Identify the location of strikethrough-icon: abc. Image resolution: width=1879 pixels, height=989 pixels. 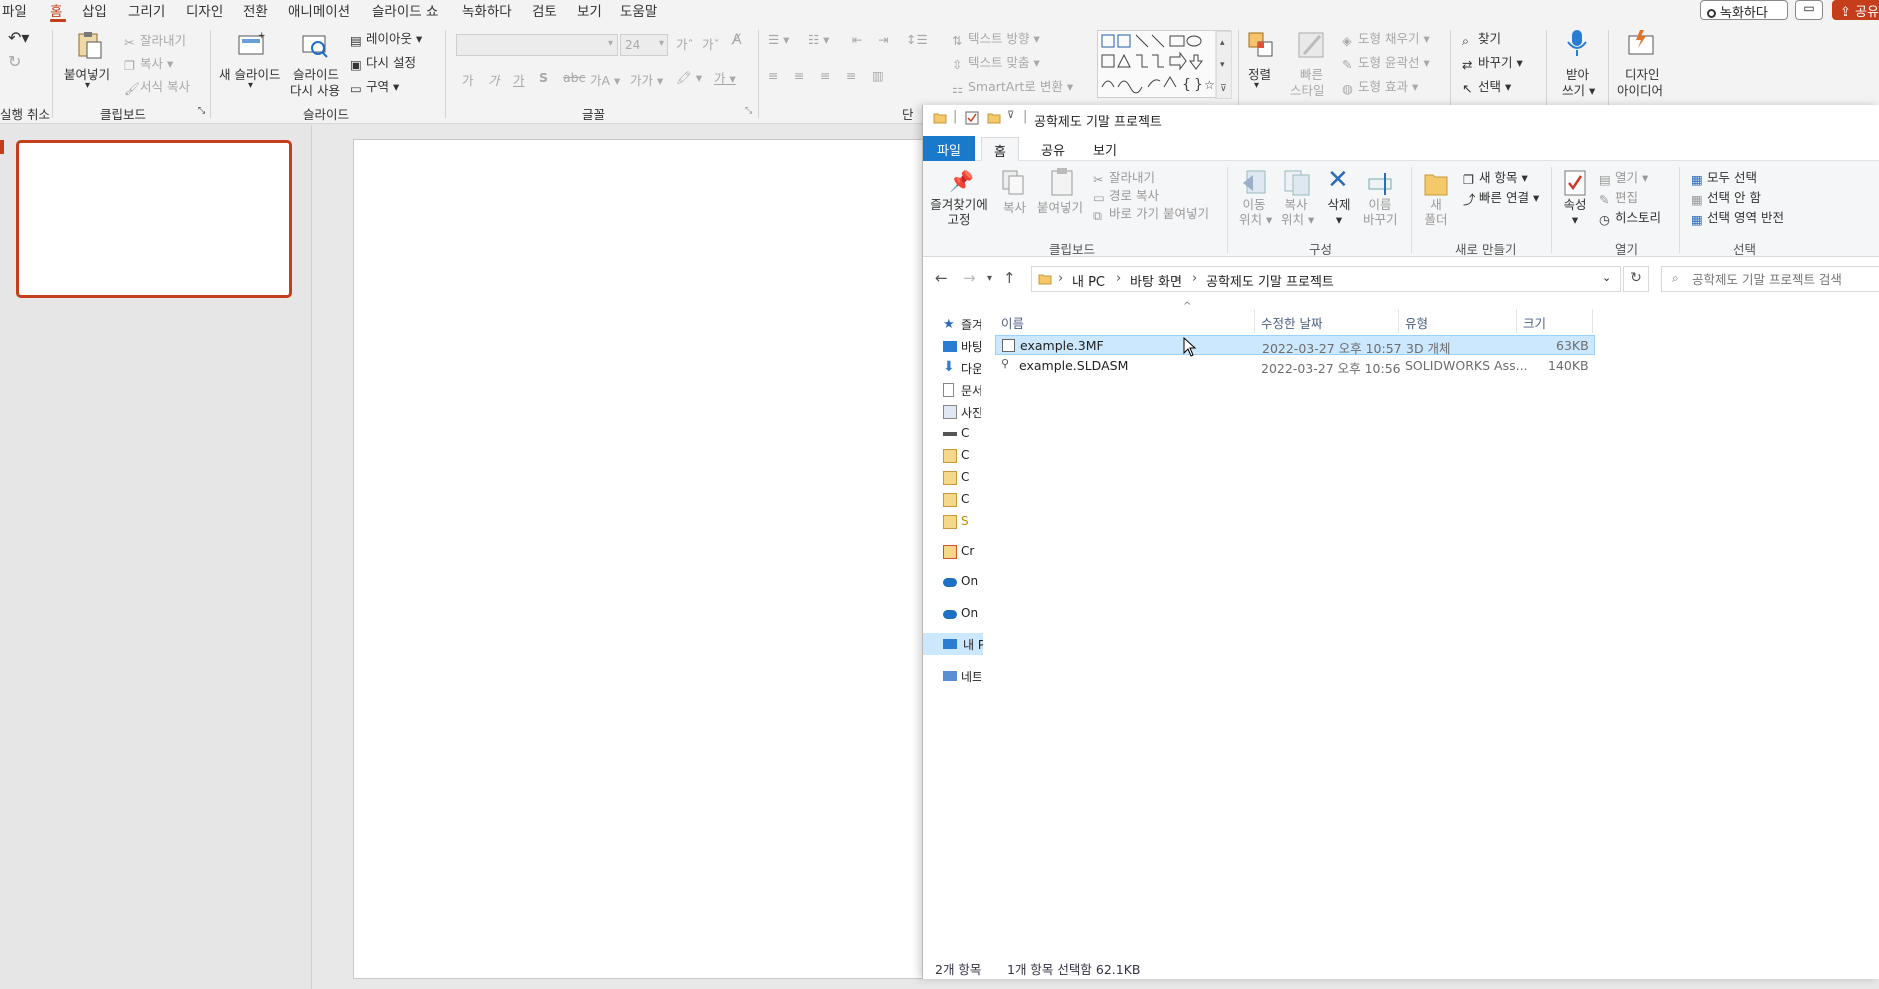
(574, 77).